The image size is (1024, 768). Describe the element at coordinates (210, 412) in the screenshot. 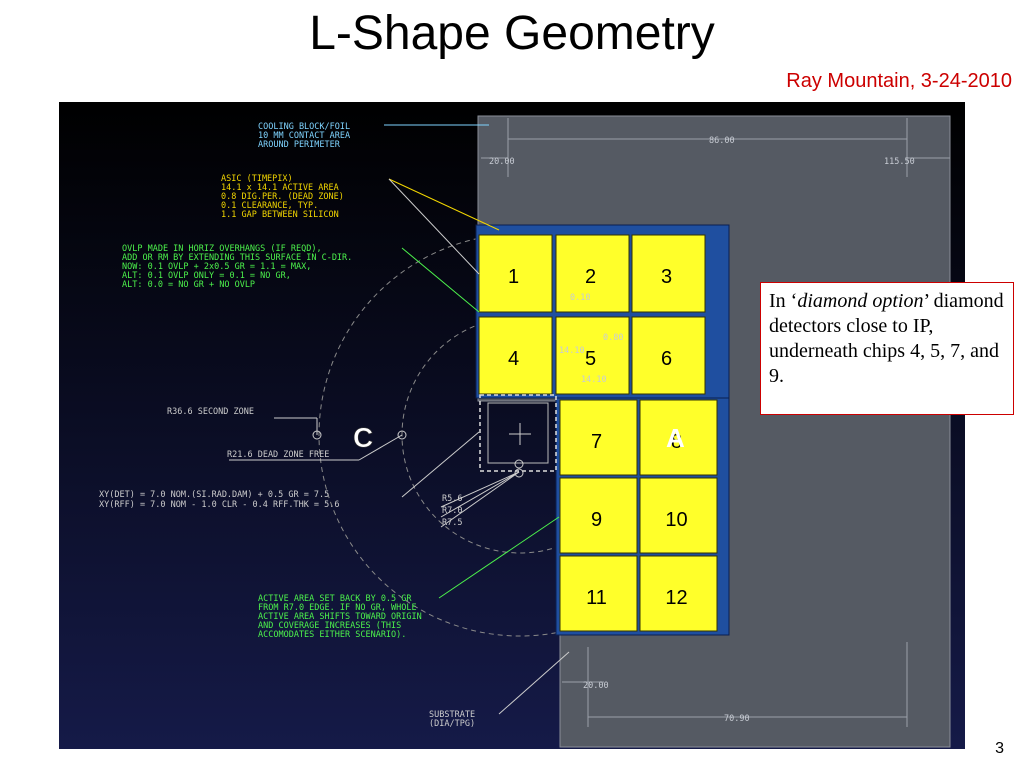

I see `second-zone-label: R36.6 SECOND ZONE` at that location.